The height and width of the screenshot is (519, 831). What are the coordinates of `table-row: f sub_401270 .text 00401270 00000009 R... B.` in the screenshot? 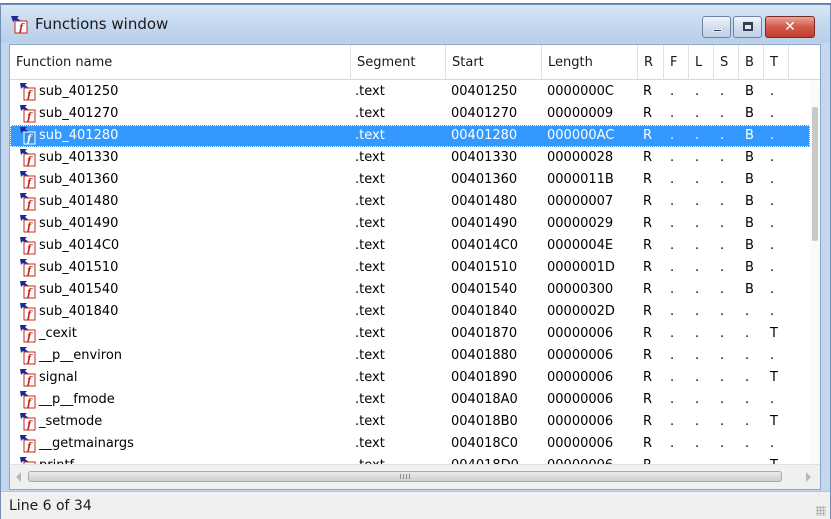 It's located at (410, 114).